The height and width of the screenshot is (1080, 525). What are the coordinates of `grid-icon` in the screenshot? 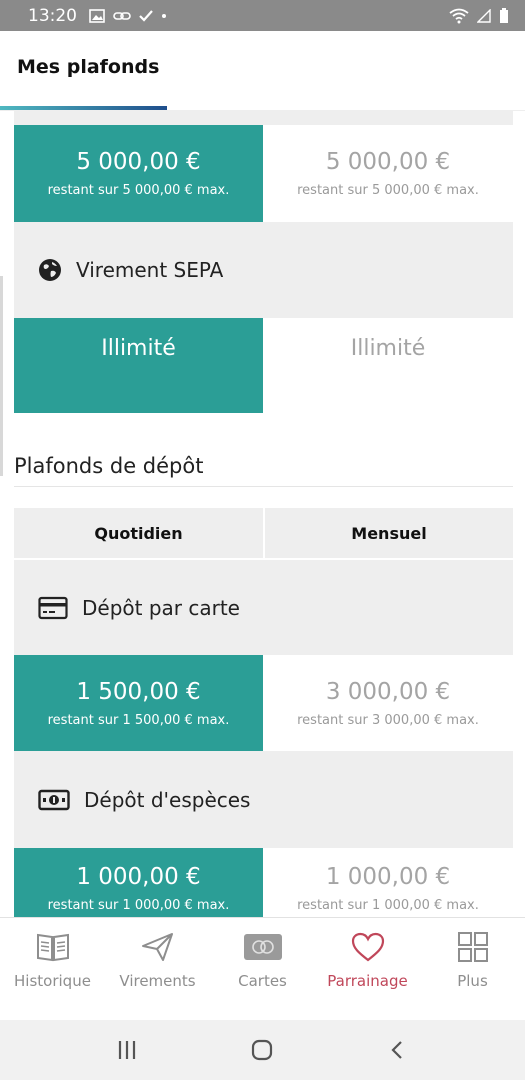 It's located at (472, 947).